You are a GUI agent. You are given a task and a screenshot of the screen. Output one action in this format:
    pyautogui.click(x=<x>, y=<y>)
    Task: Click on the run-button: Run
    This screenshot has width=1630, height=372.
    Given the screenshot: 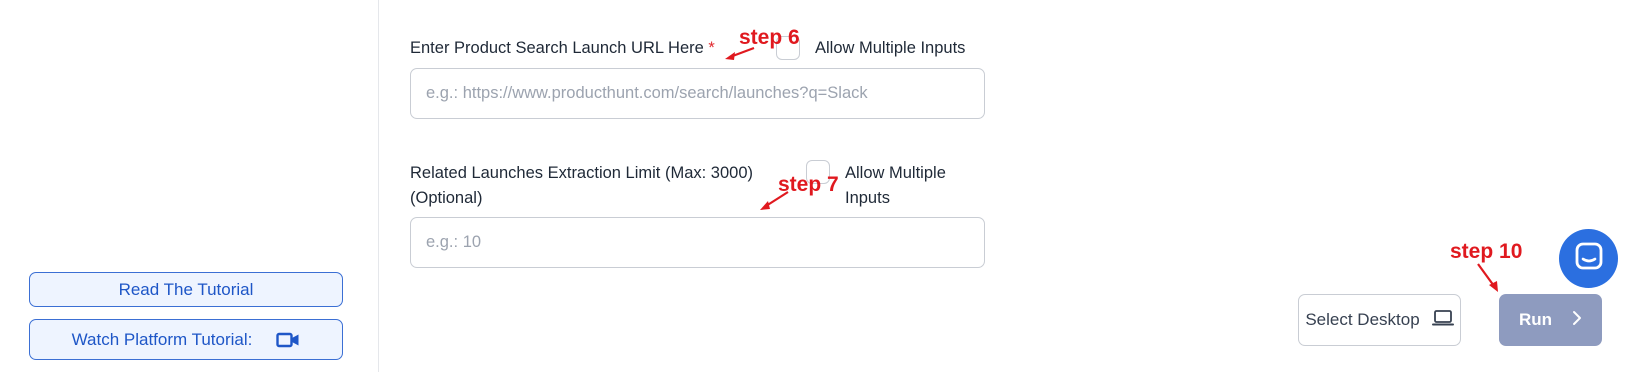 What is the action you would take?
    pyautogui.click(x=1550, y=320)
    